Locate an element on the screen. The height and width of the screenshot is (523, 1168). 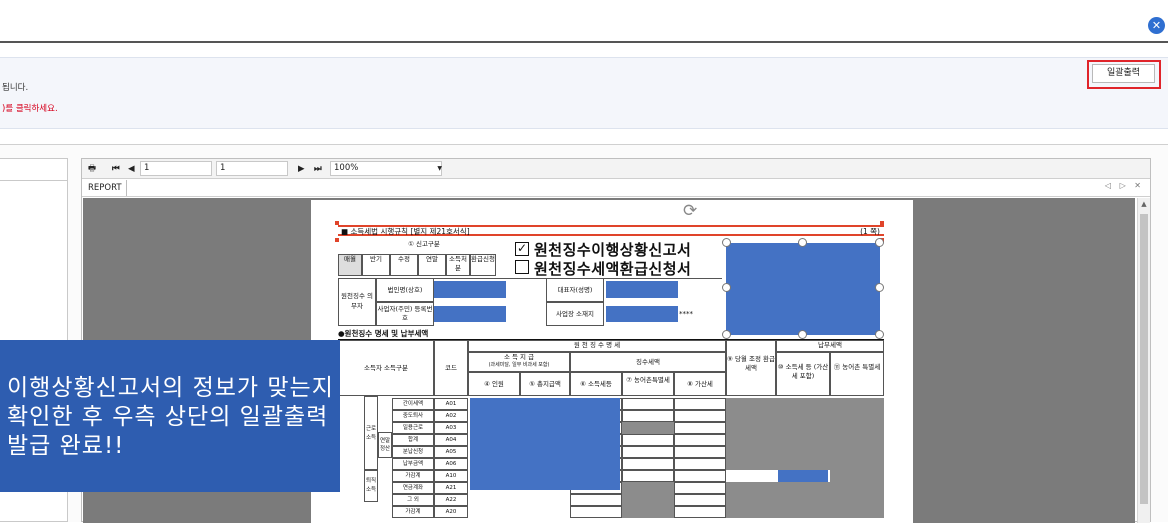
form-title-main: 원천징수이행상황신고서 is located at coordinates (613, 250).